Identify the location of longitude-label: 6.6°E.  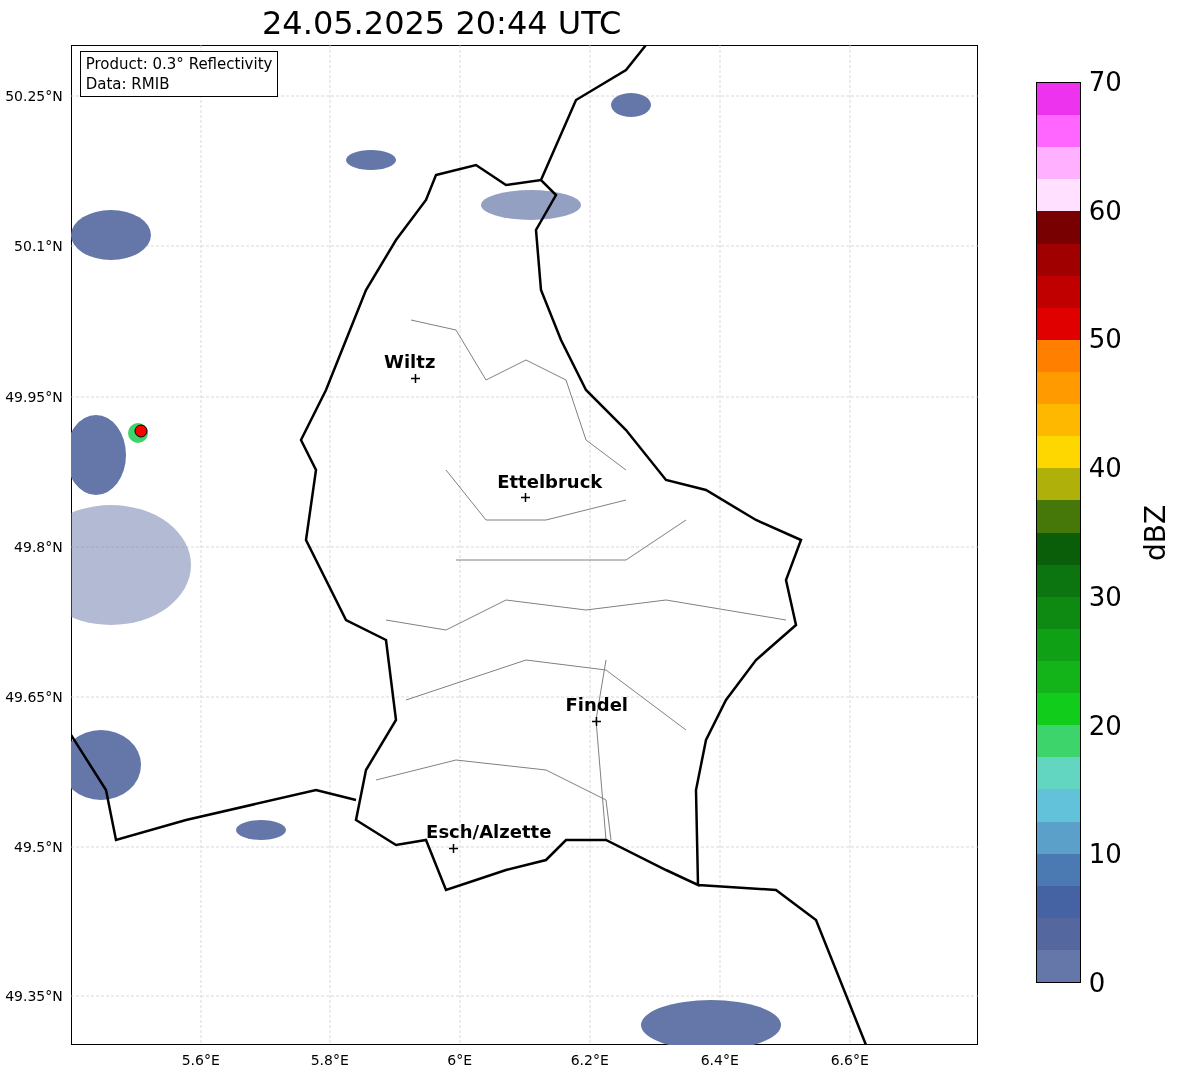
(849, 1060).